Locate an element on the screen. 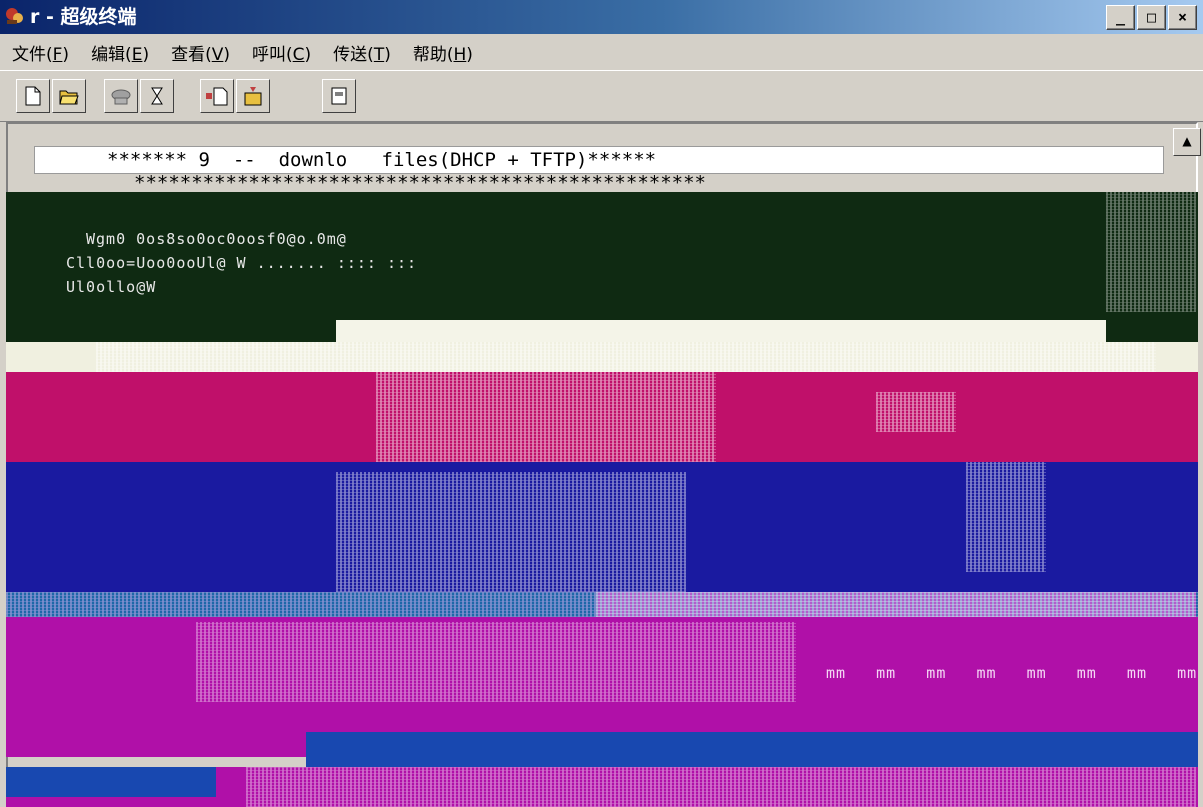  menu-call: 呼叫(C) is located at coordinates (280, 52).